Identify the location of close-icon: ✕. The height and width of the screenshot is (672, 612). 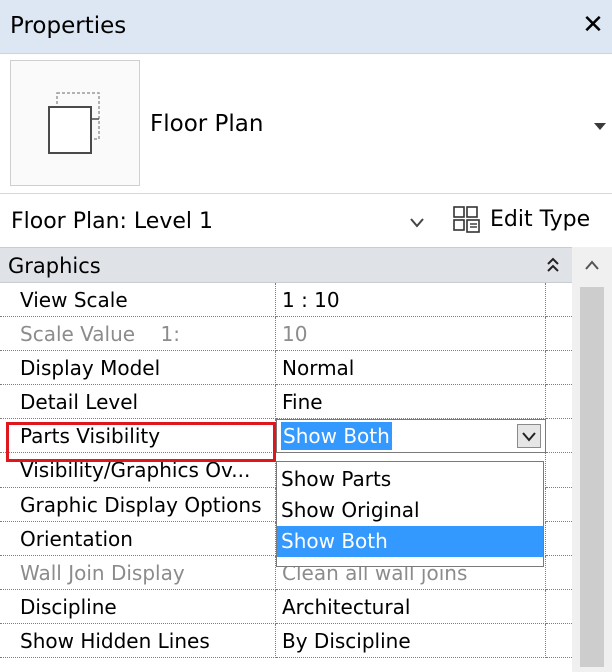
(593, 25).